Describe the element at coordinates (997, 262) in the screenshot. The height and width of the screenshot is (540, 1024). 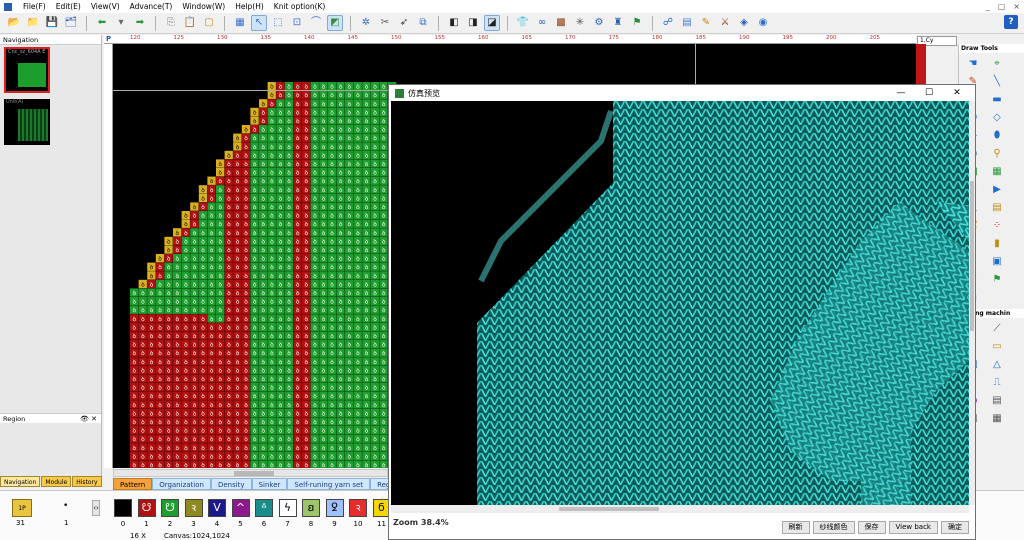
I see `window-icon: ▣` at that location.